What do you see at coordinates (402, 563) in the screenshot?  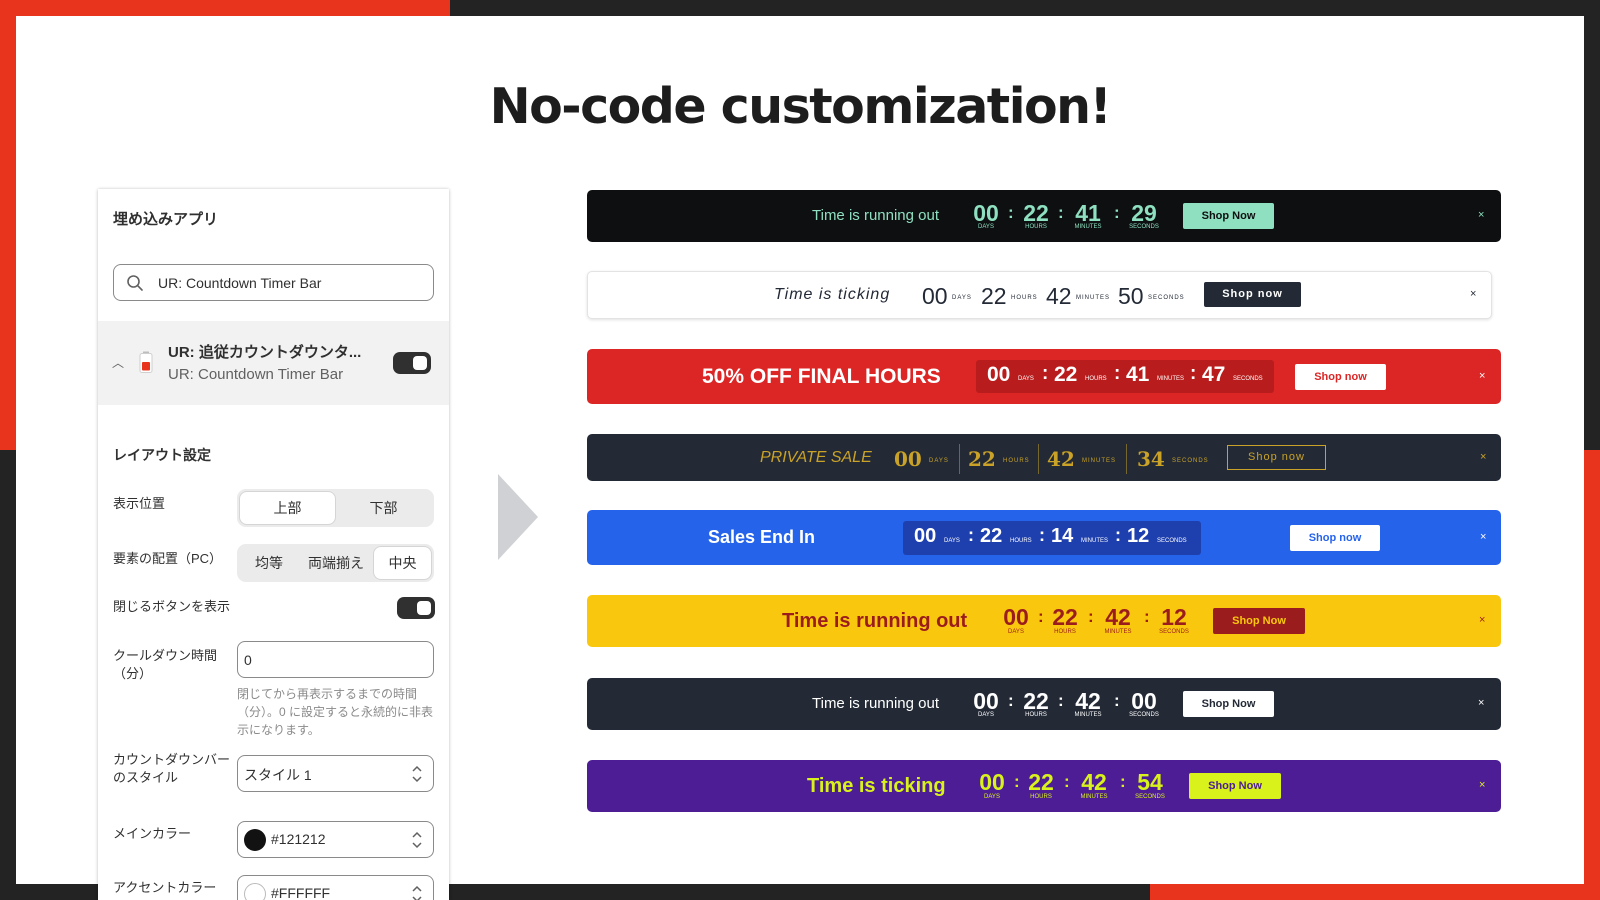 I see `alignment-option-center: 中央` at bounding box center [402, 563].